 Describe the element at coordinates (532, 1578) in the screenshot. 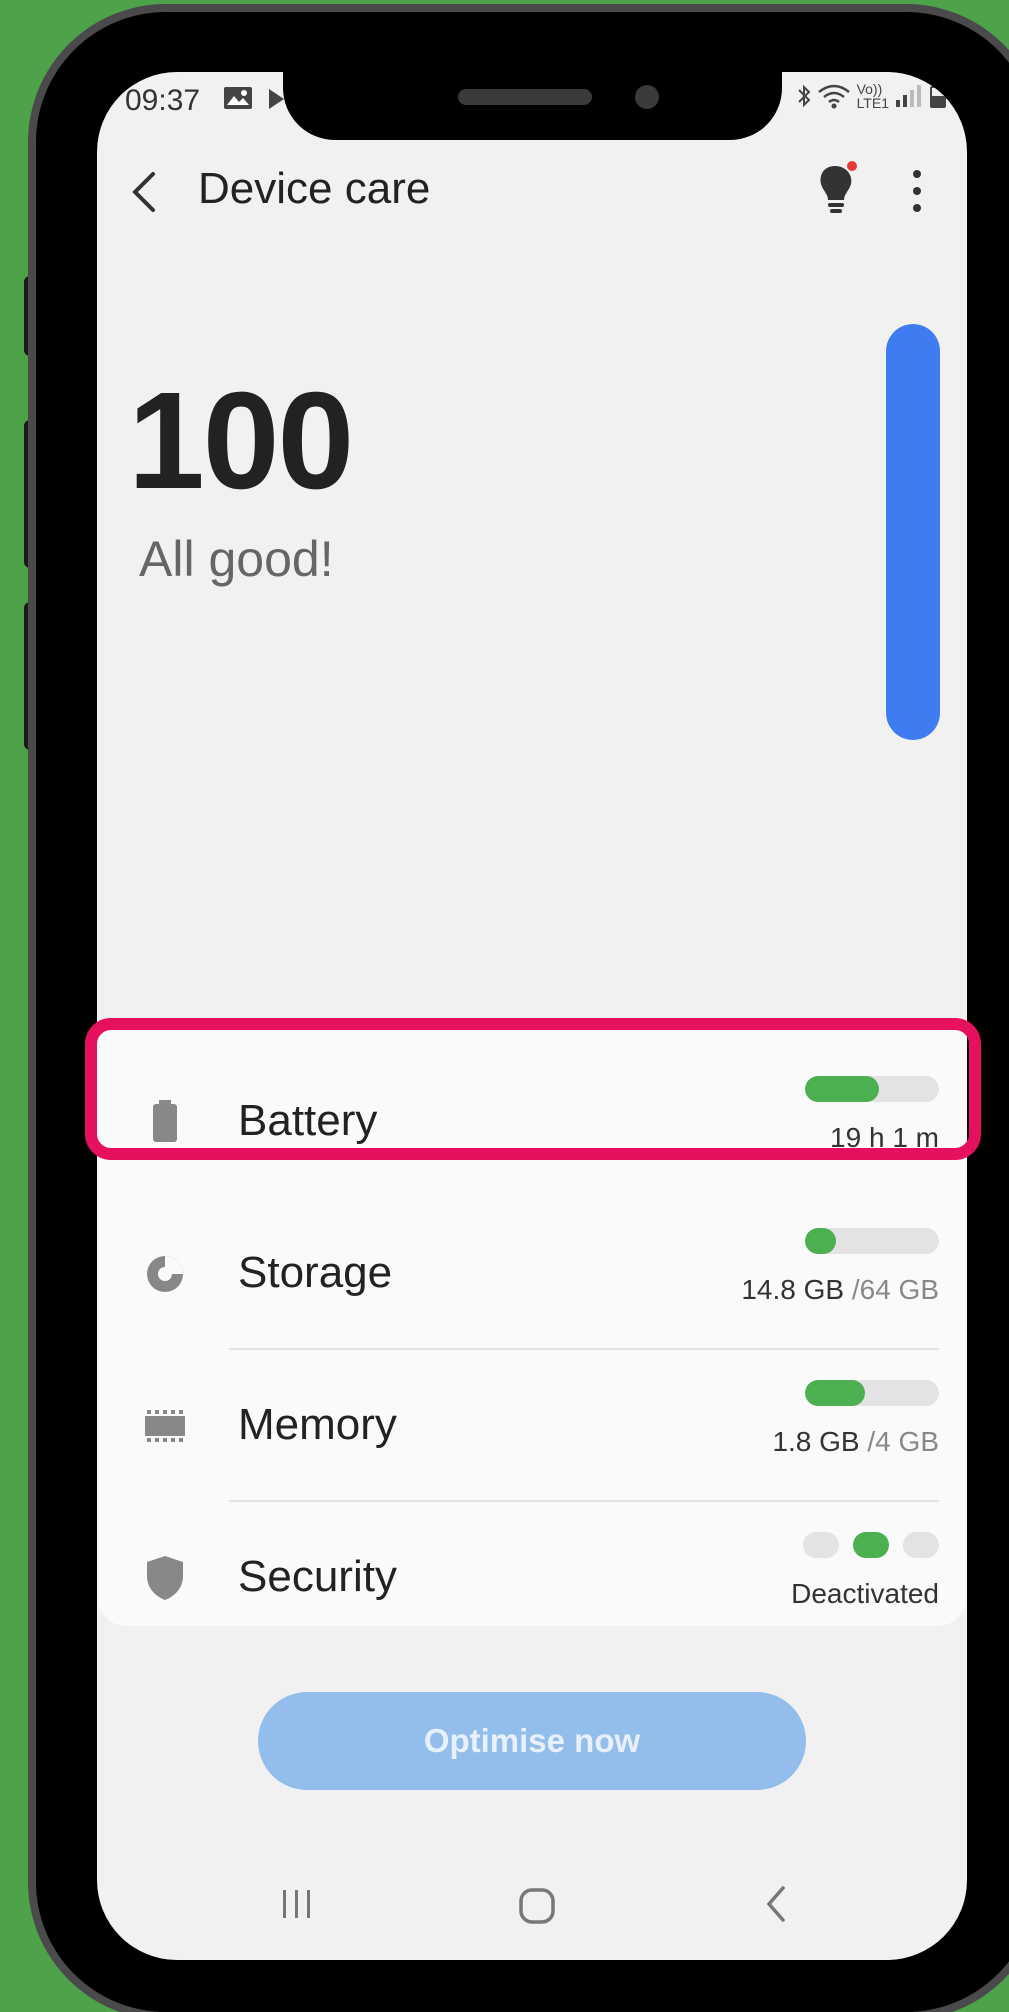

I see `security-row: Security Deactivated` at that location.